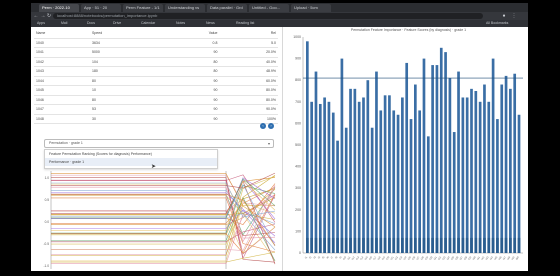 This screenshot has width=560, height=276. I want to click on prev-page-button: ‹, so click(263, 126).